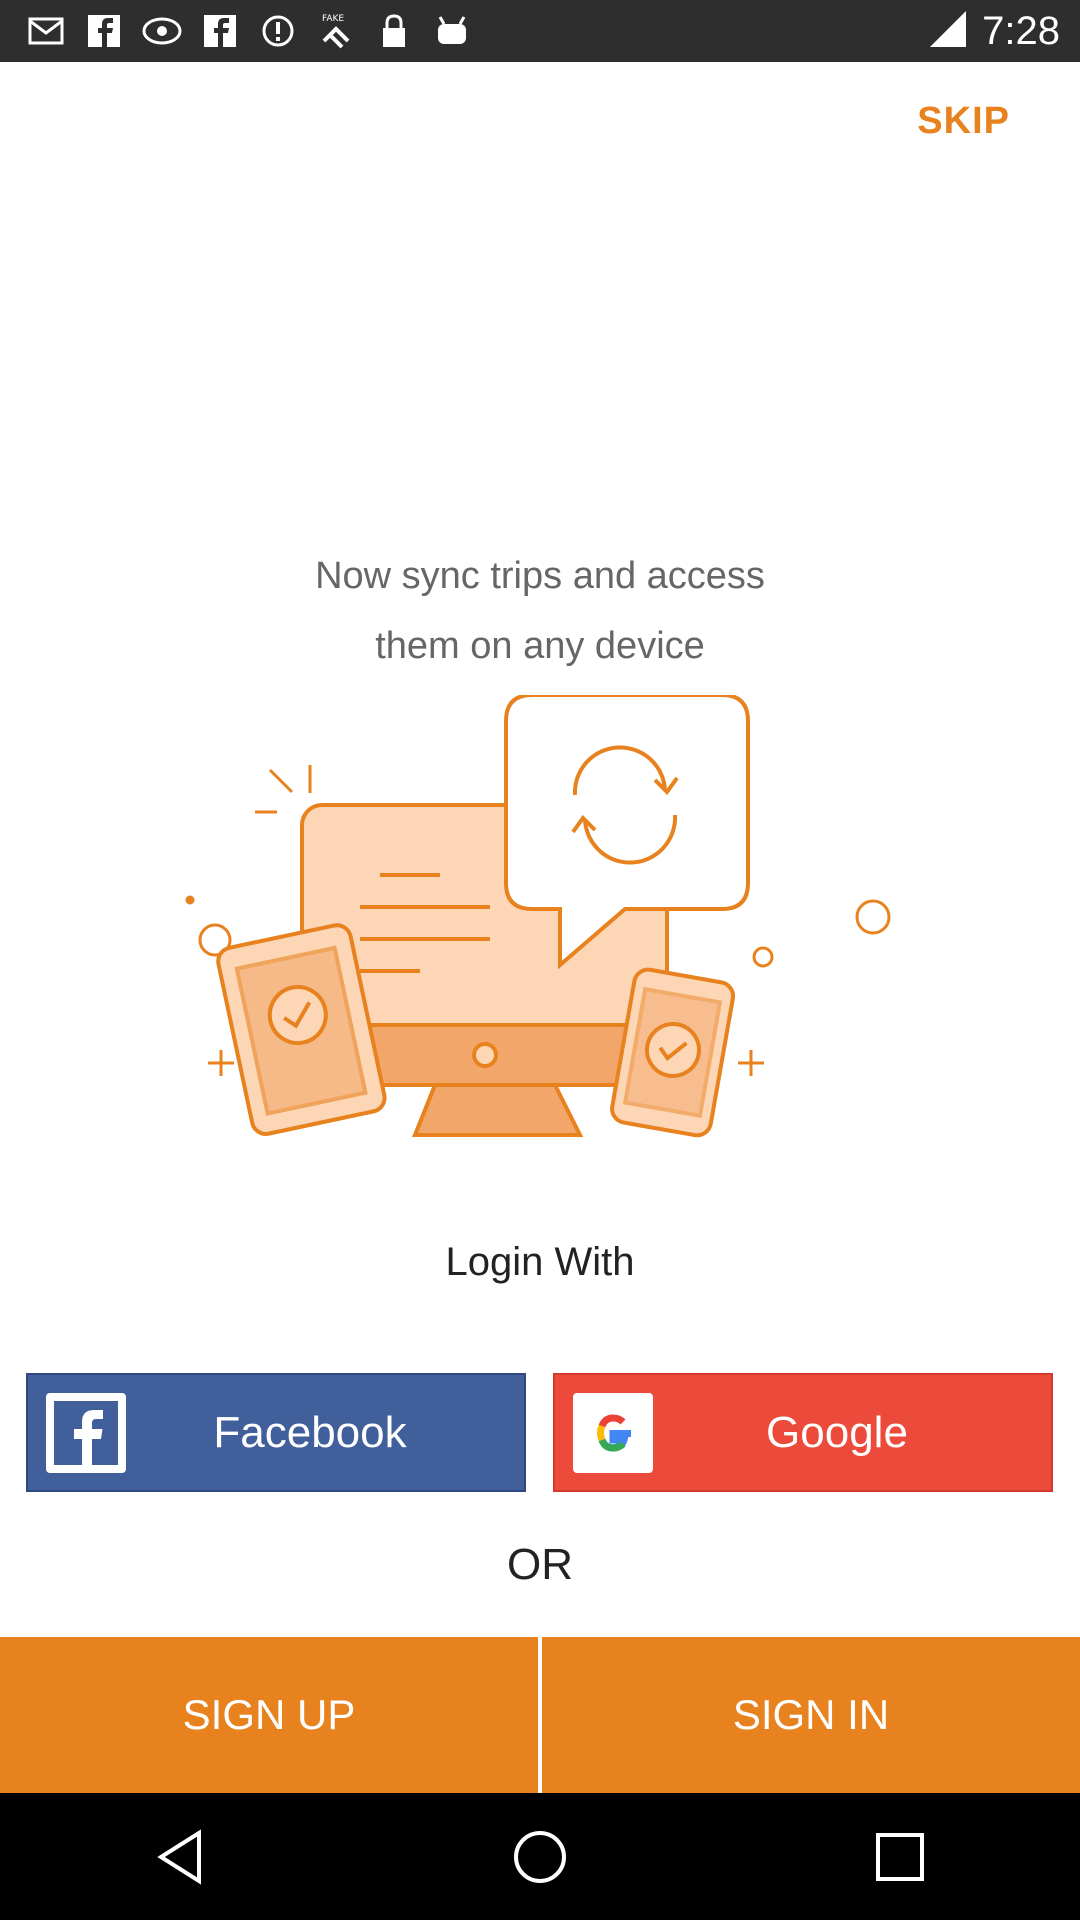 Image resolution: width=1080 pixels, height=1920 pixels. I want to click on bottom-action-bar: SIGN UP SIGN IN, so click(540, 1715).